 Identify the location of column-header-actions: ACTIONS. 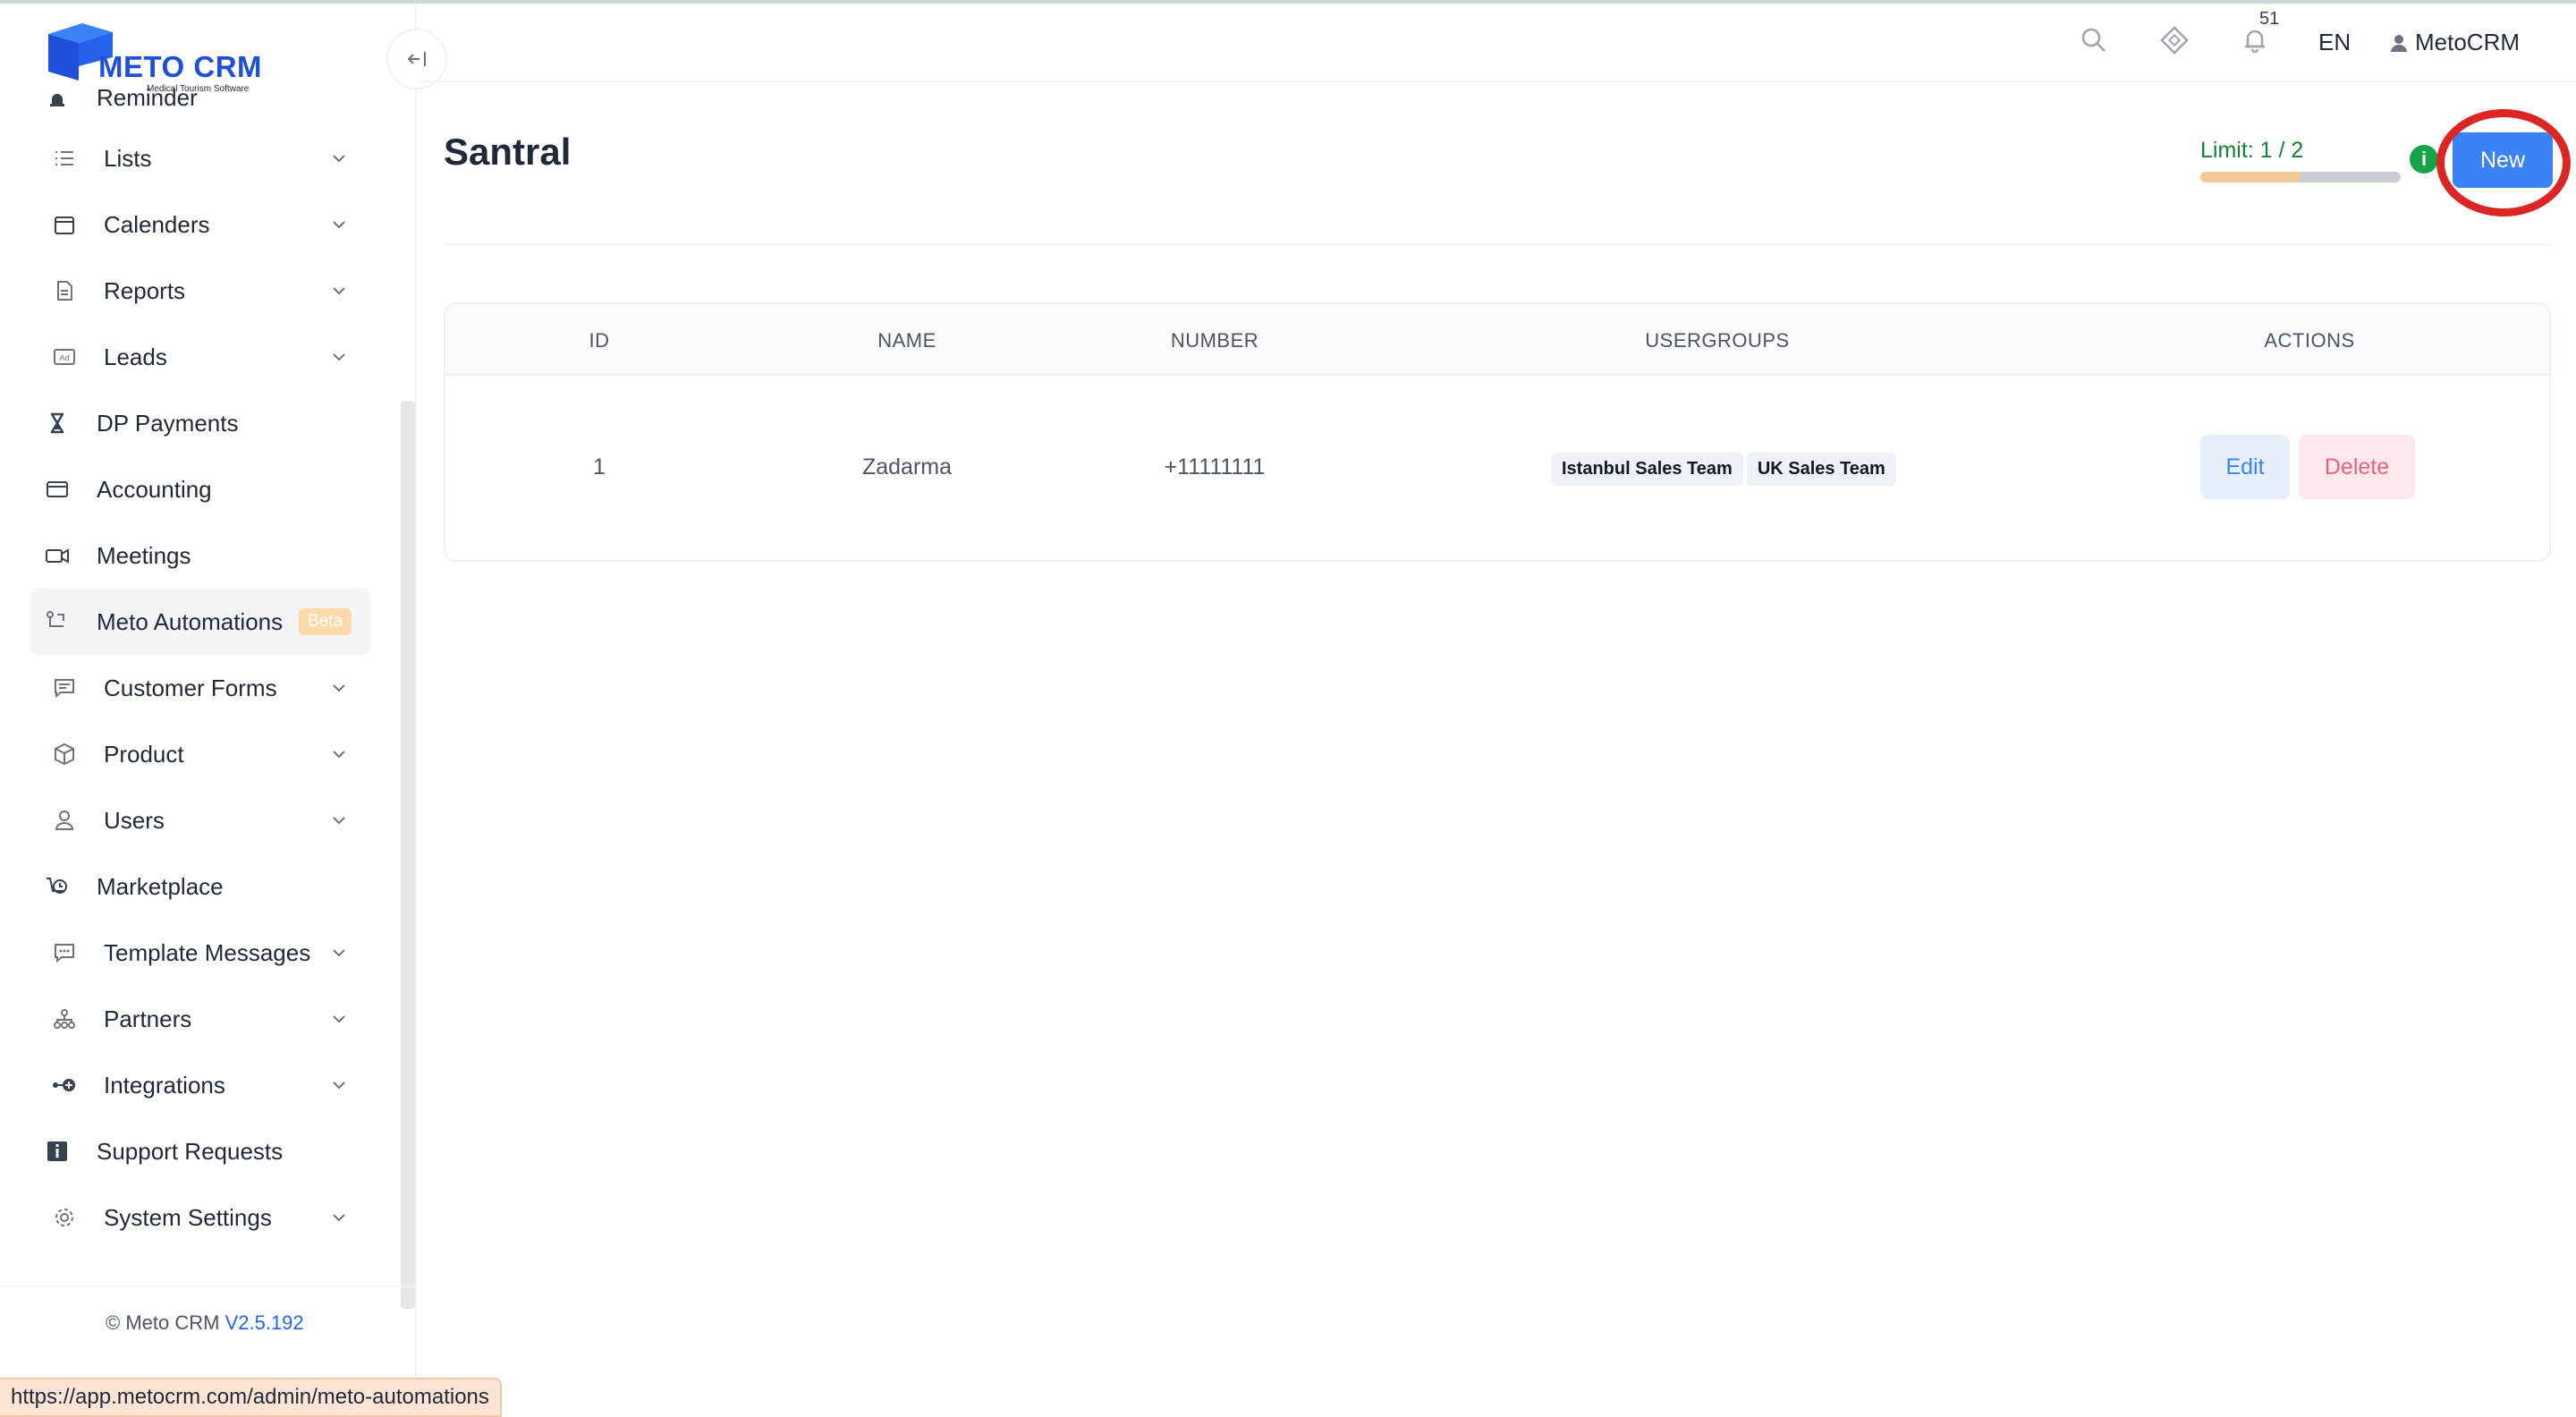
(2309, 341).